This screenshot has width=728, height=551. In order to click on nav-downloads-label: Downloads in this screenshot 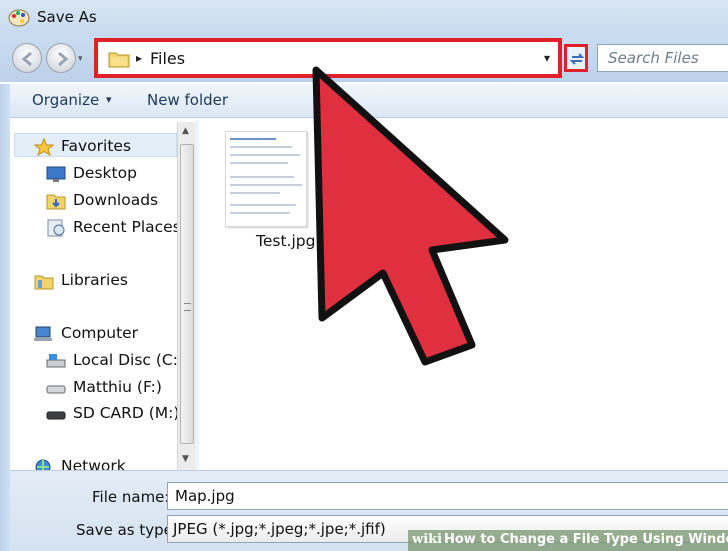, I will do `click(116, 200)`.